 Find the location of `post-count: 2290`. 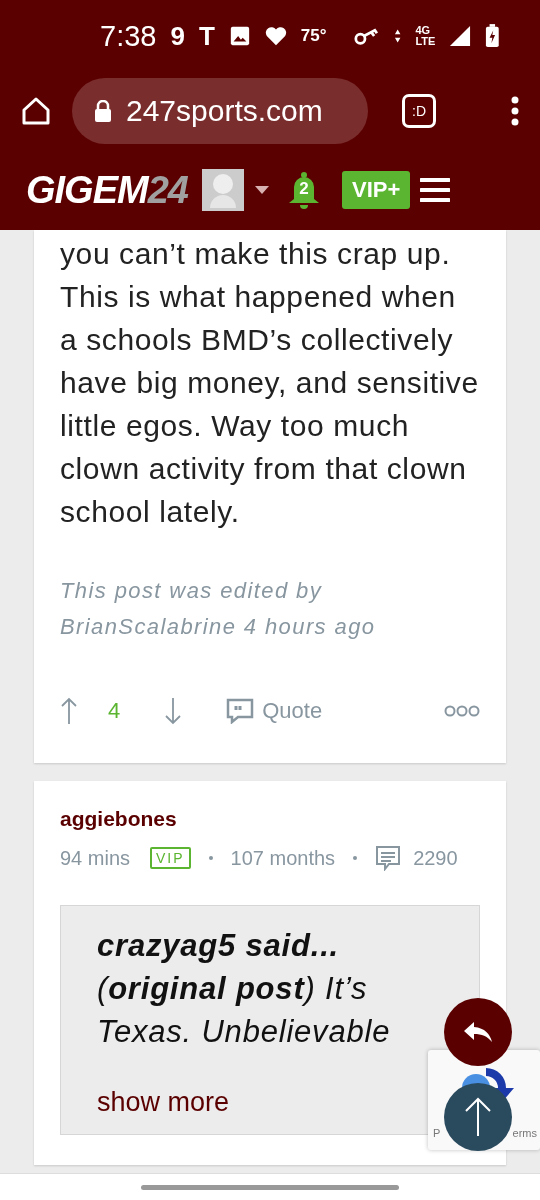

post-count: 2290 is located at coordinates (435, 858).